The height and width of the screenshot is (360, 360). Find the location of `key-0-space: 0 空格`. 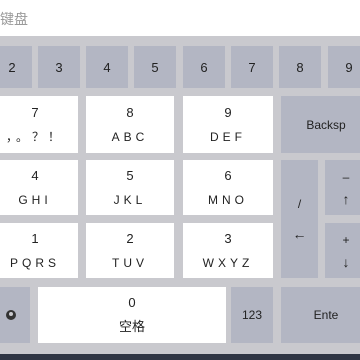

key-0-space: 0 空格 is located at coordinates (132, 315).